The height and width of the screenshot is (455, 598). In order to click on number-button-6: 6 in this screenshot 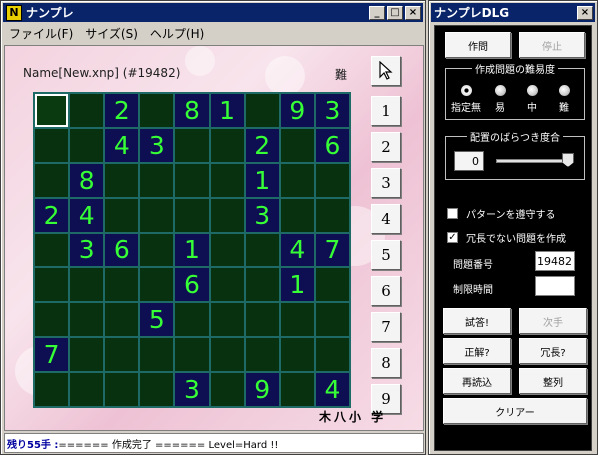, I will do `click(386, 291)`.